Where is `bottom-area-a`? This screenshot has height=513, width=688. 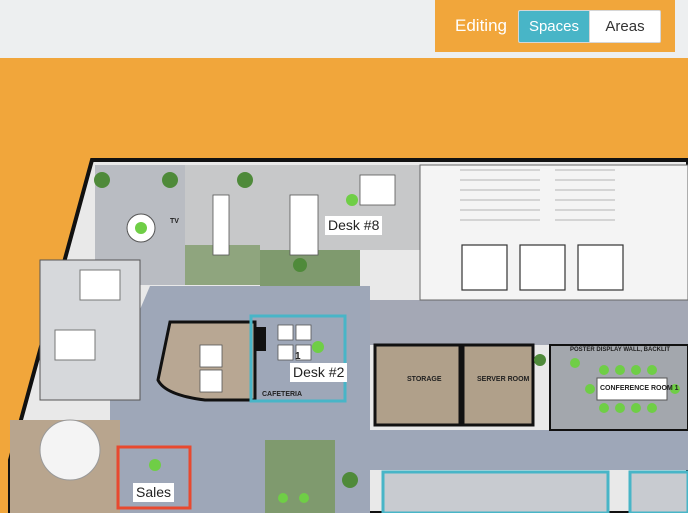
bottom-area-a is located at coordinates (495, 491).